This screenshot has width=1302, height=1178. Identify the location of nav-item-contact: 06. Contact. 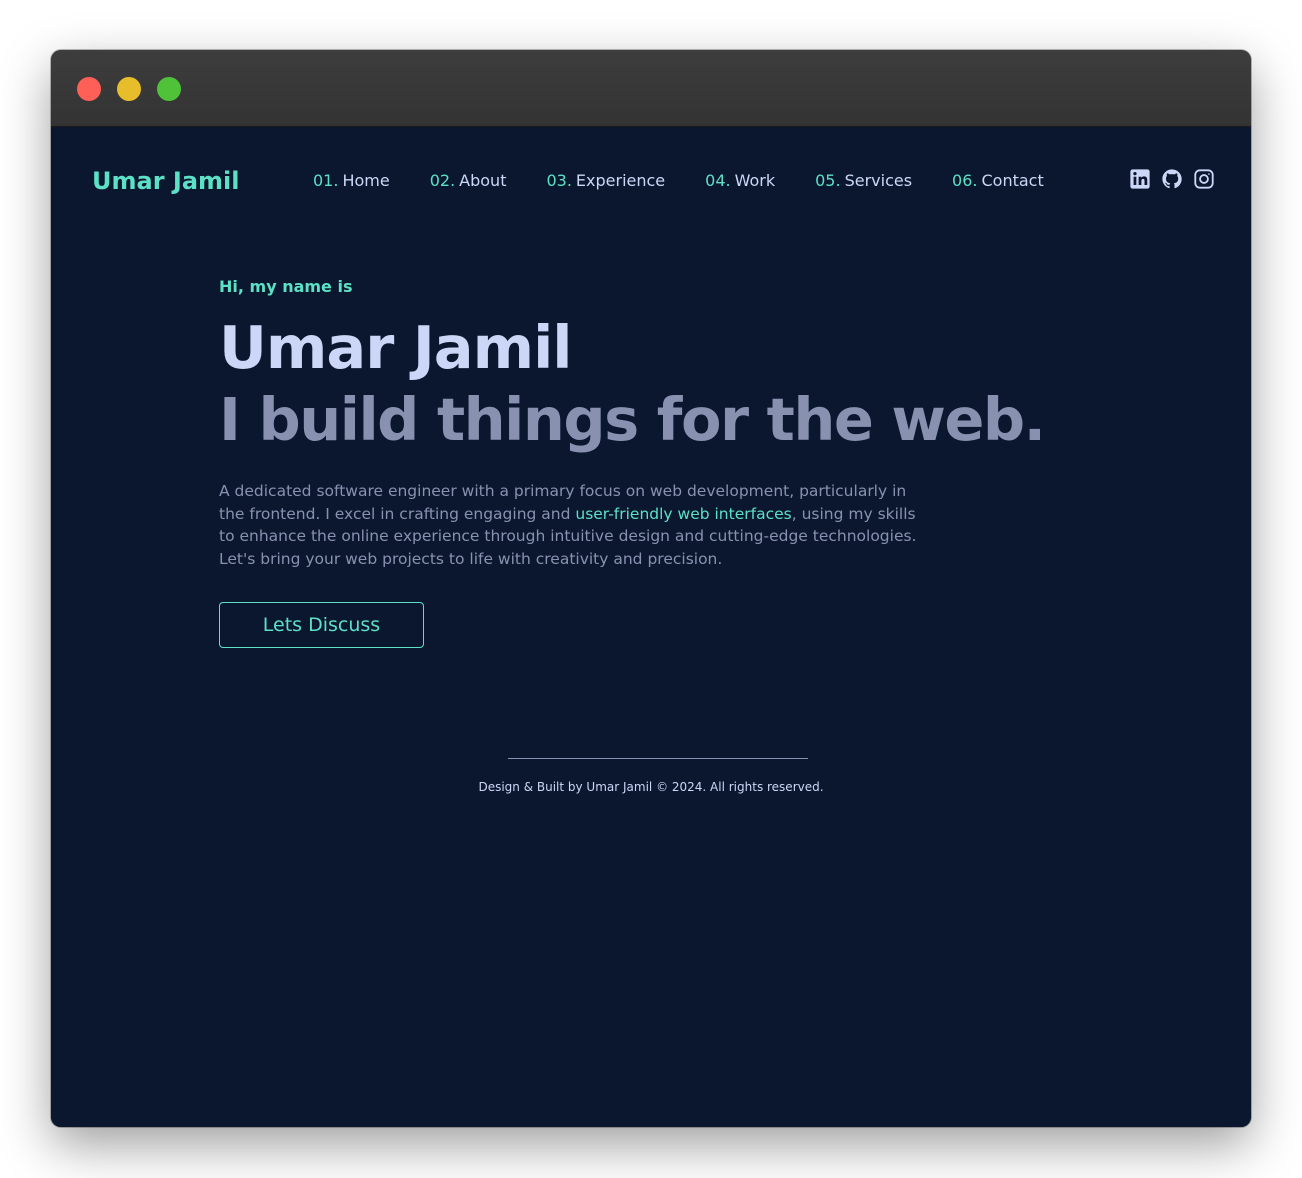
(998, 181).